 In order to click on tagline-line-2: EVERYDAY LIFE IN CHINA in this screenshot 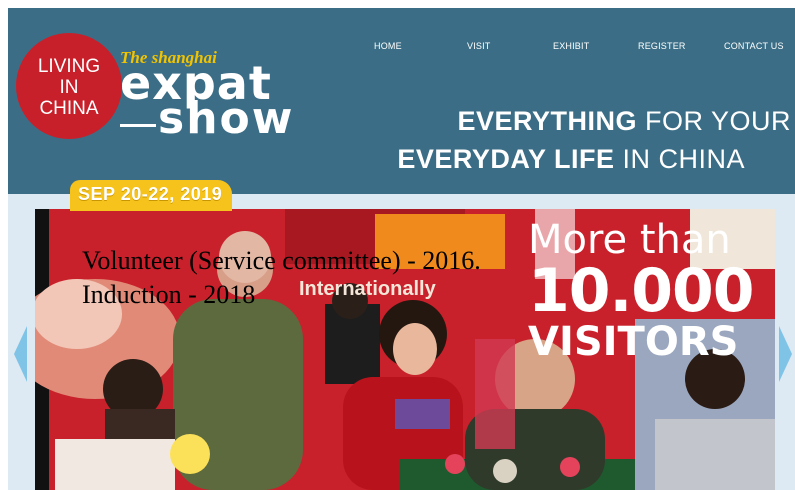, I will do `click(571, 159)`.